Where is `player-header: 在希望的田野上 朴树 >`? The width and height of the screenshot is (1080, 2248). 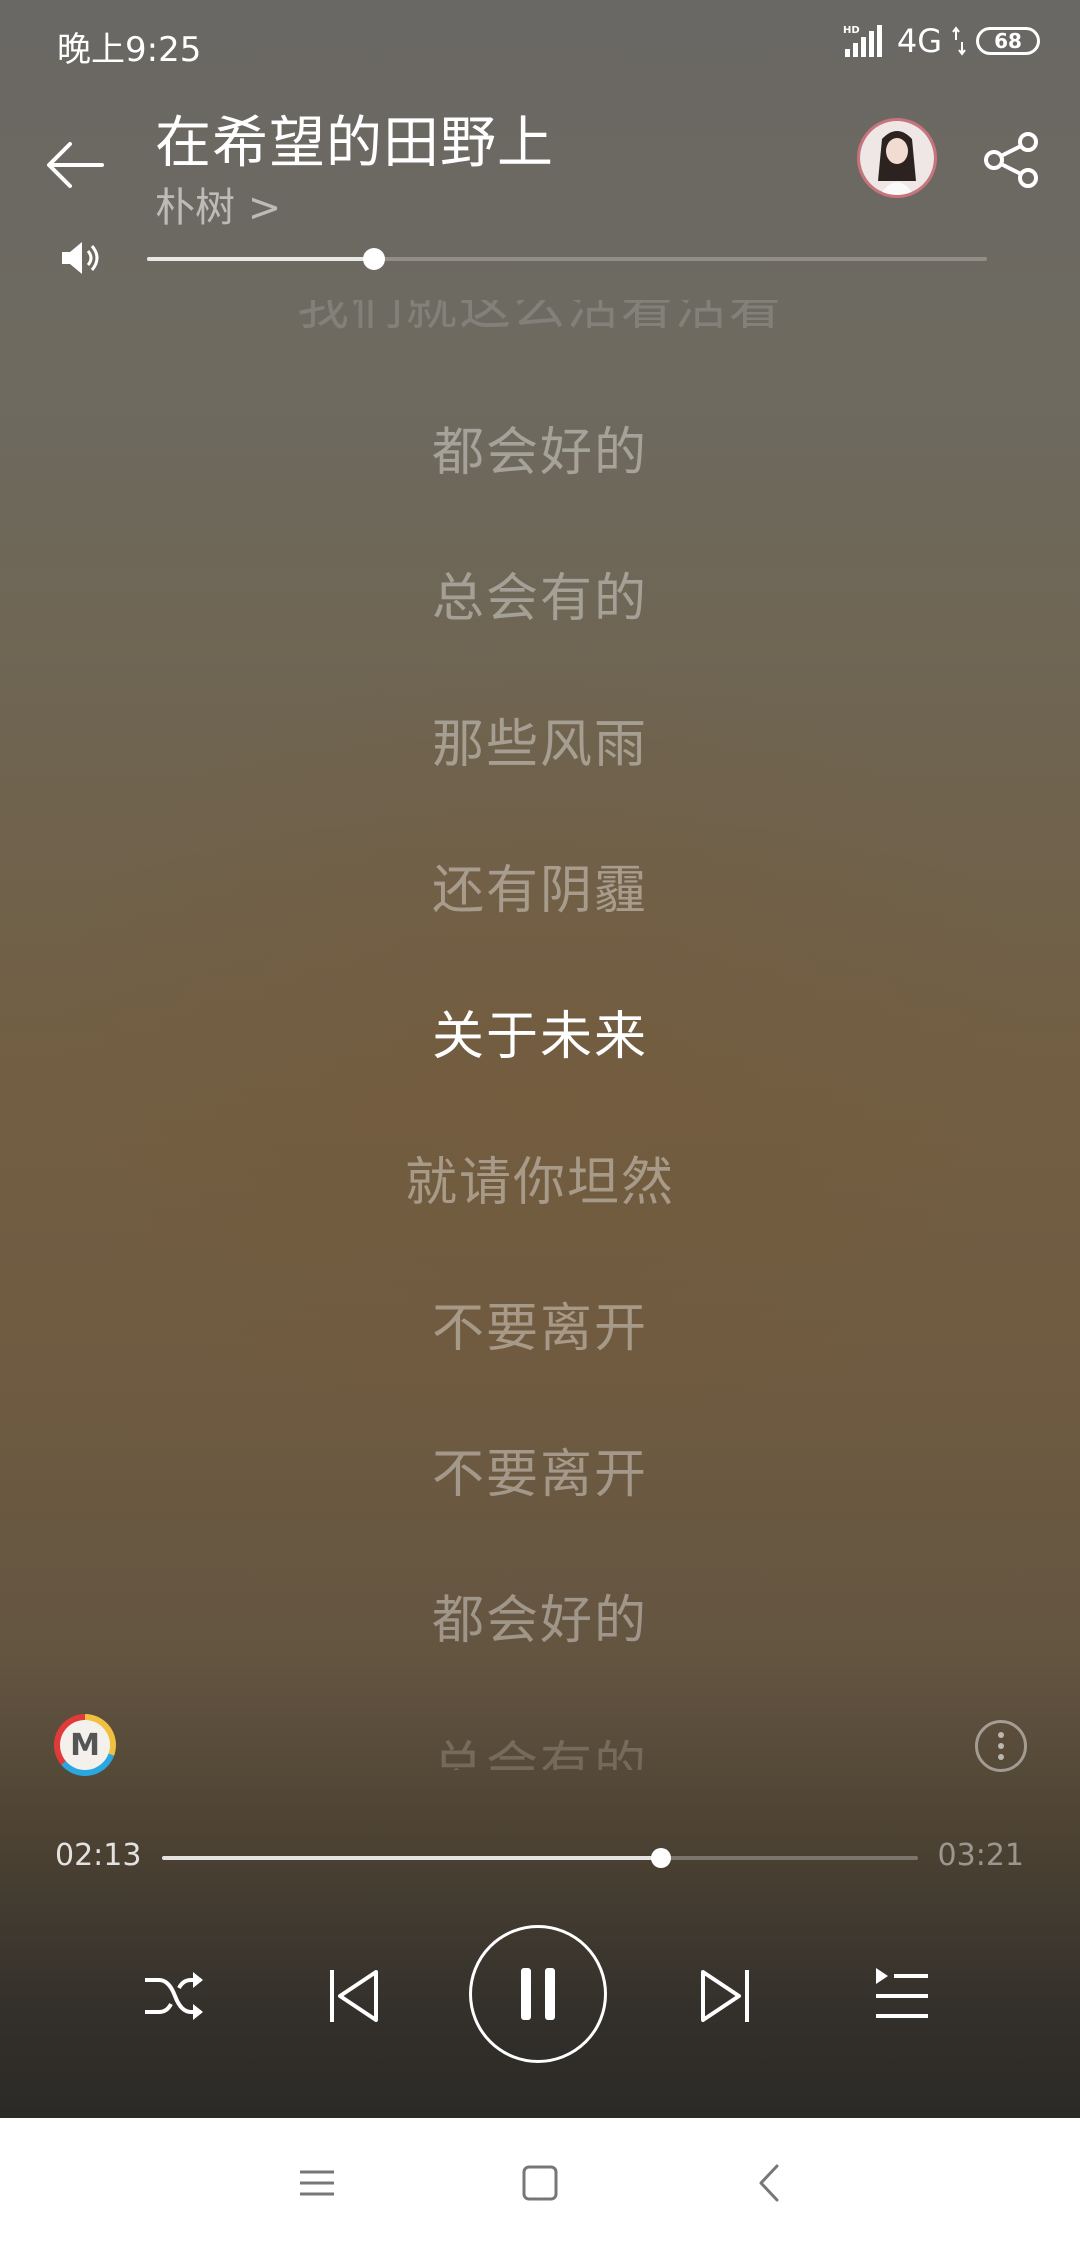
player-header: 在希望的田野上 朴树 > is located at coordinates (540, 165).